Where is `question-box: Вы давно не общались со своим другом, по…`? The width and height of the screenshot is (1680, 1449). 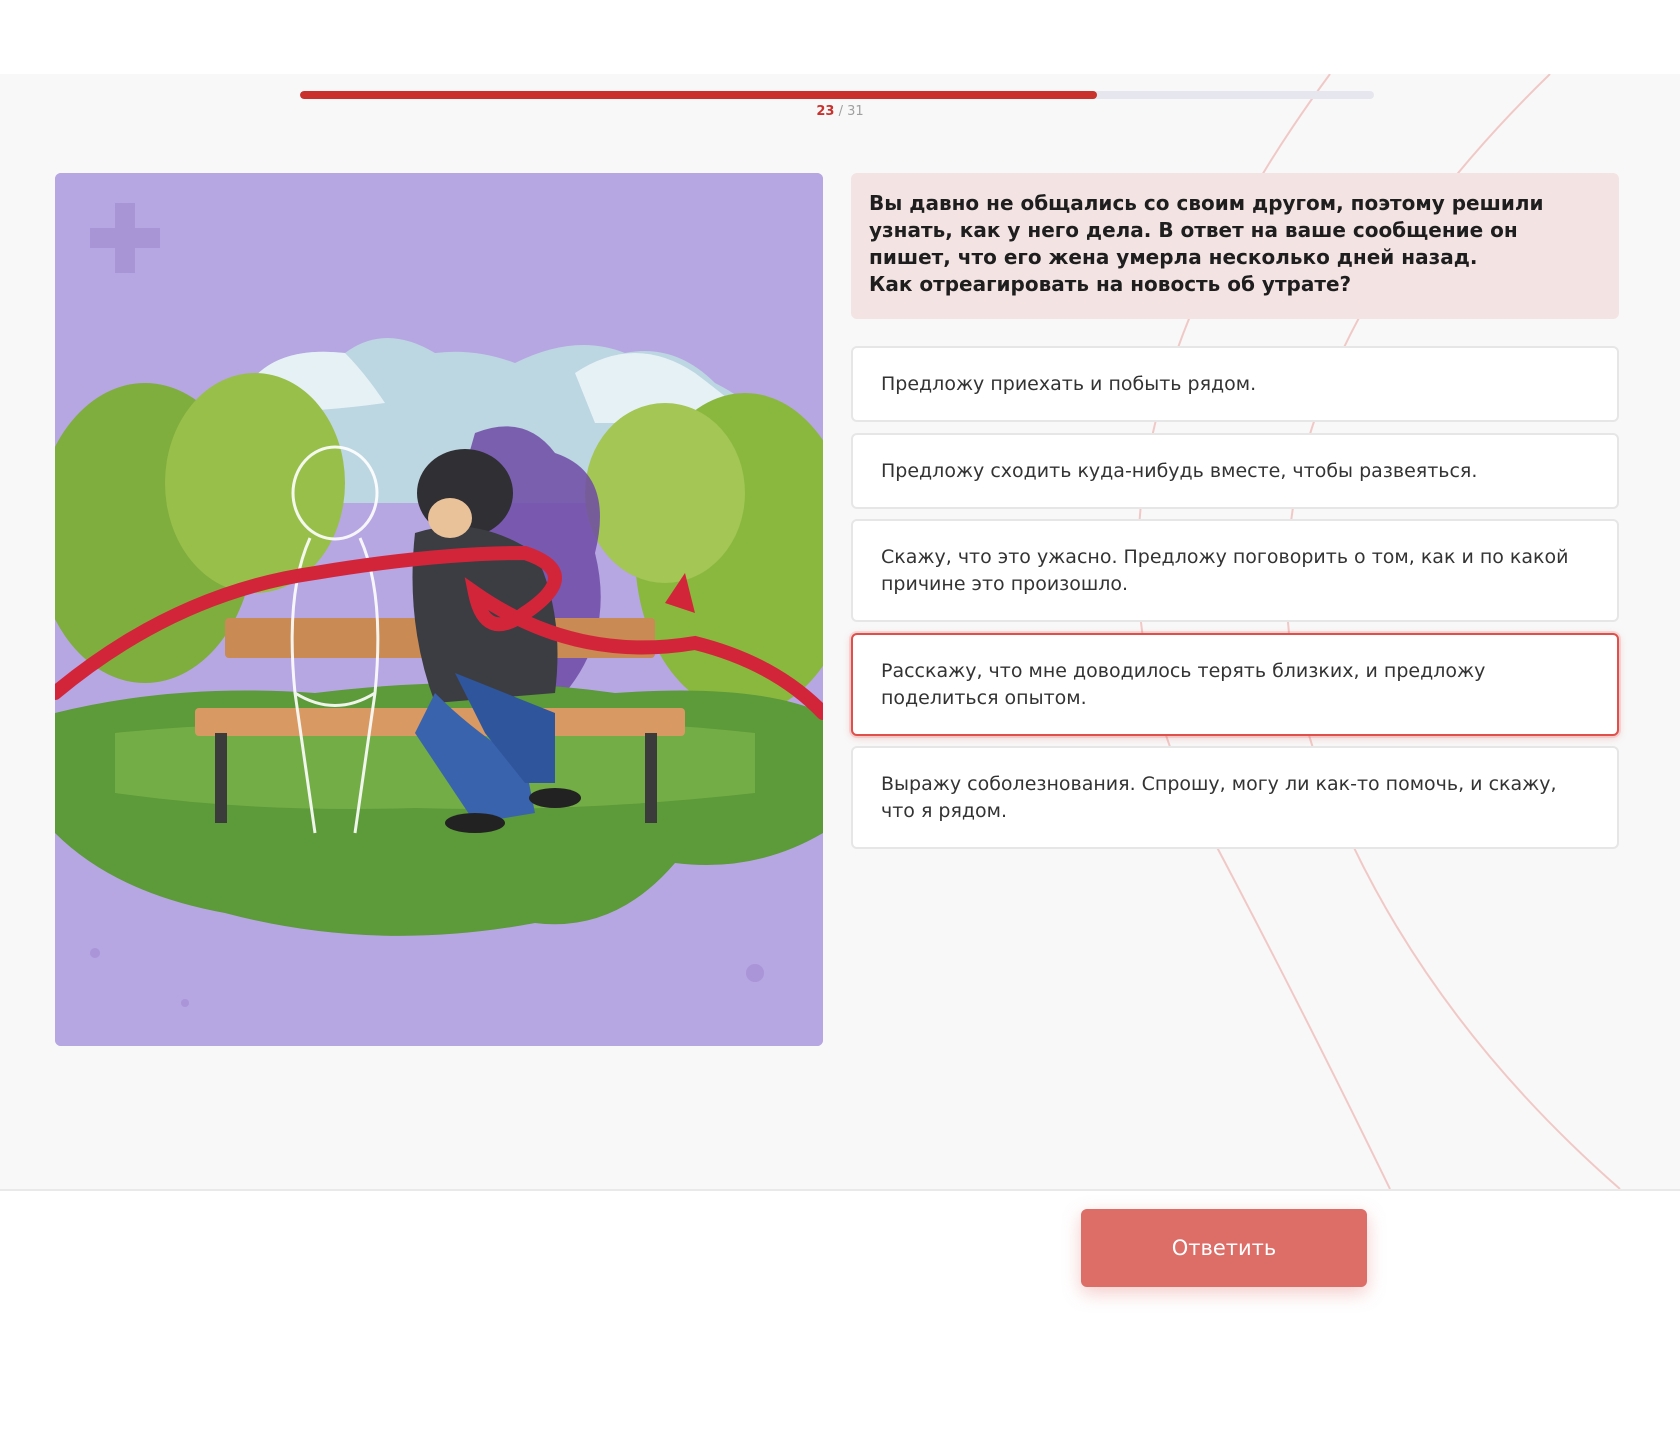
question-box: Вы давно не общались со своим другом, по… is located at coordinates (1235, 246).